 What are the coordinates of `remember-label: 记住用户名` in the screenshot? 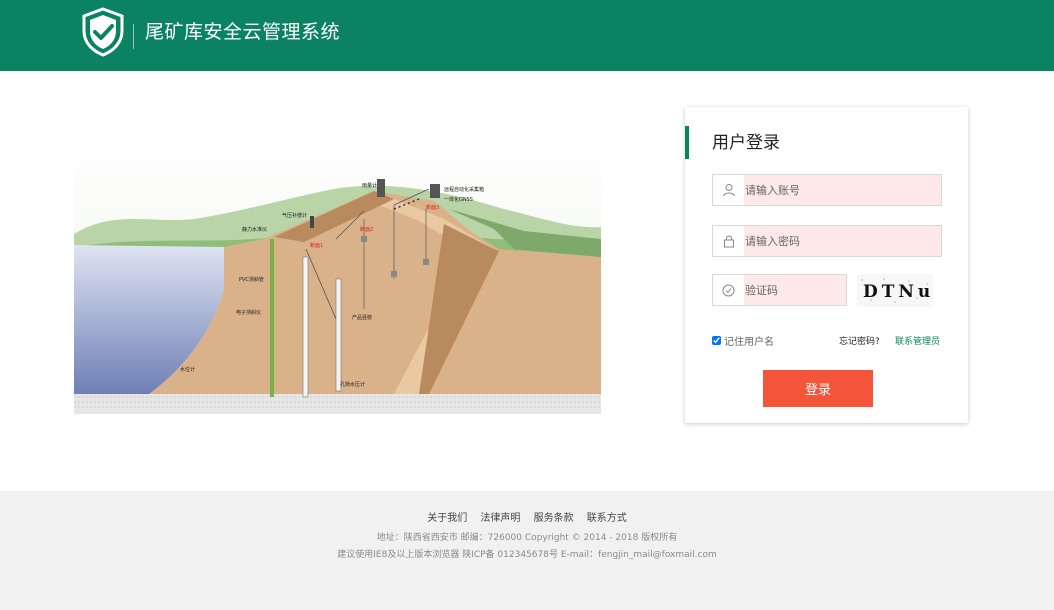 It's located at (749, 342).